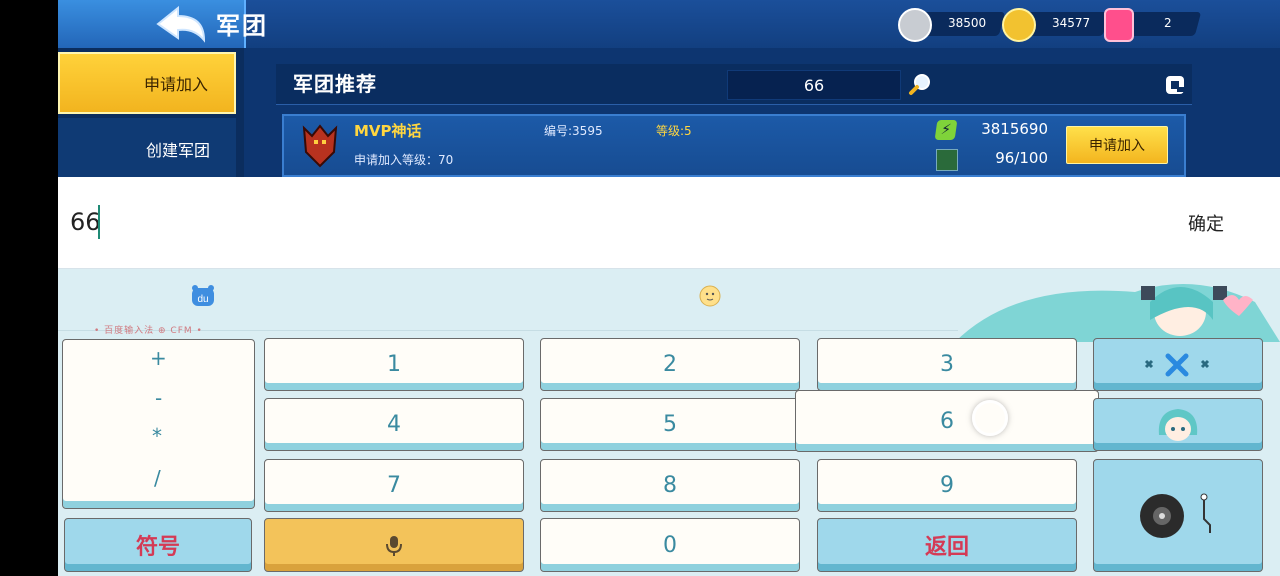 The width and height of the screenshot is (1280, 576). I want to click on guild-members: 96/100, so click(1021, 158).